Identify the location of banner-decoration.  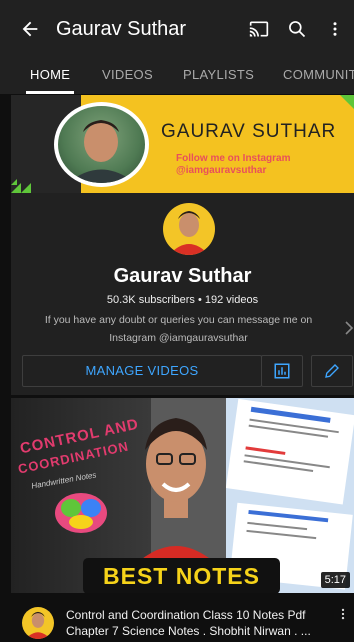
(347, 102).